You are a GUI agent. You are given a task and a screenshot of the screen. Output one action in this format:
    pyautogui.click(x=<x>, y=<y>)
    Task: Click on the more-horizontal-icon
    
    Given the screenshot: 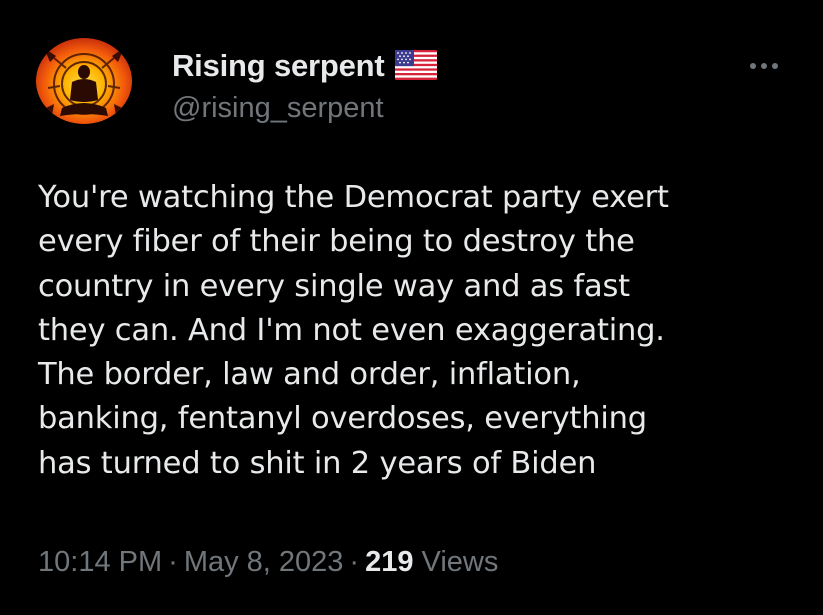 What is the action you would take?
    pyautogui.click(x=764, y=66)
    